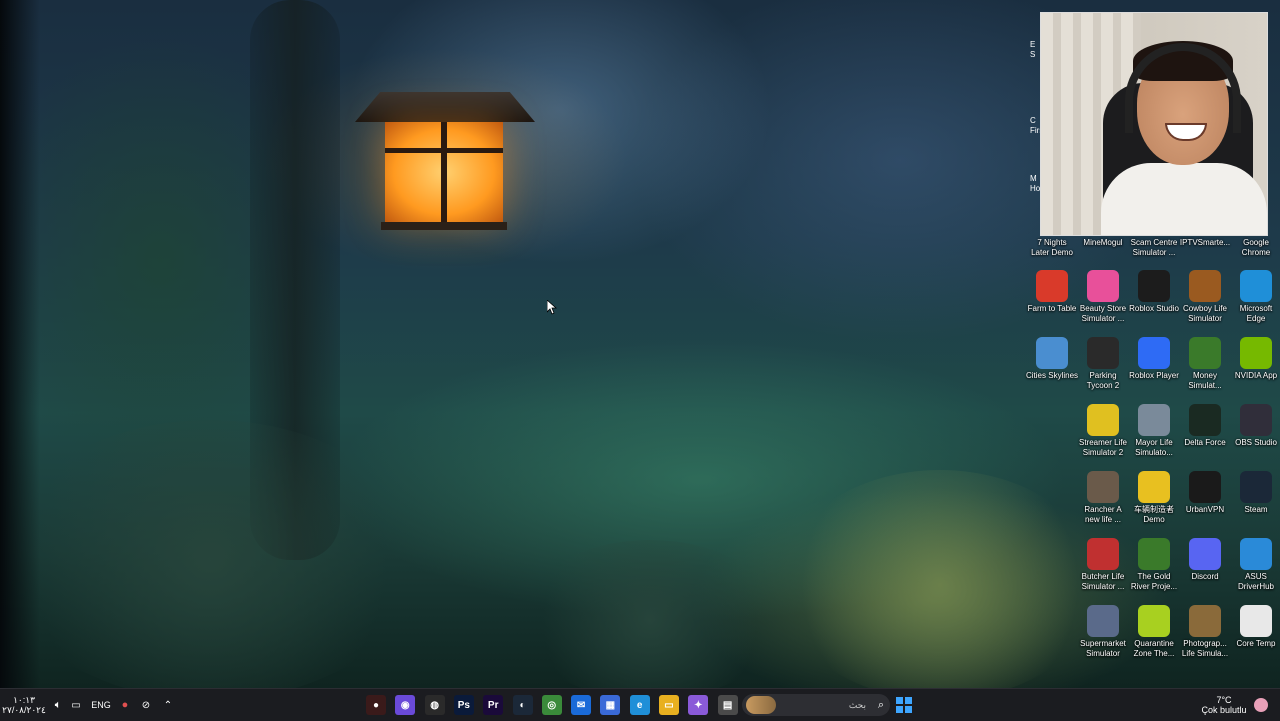 The image size is (1280, 721). What do you see at coordinates (445, 167) in the screenshot?
I see `lantern` at bounding box center [445, 167].